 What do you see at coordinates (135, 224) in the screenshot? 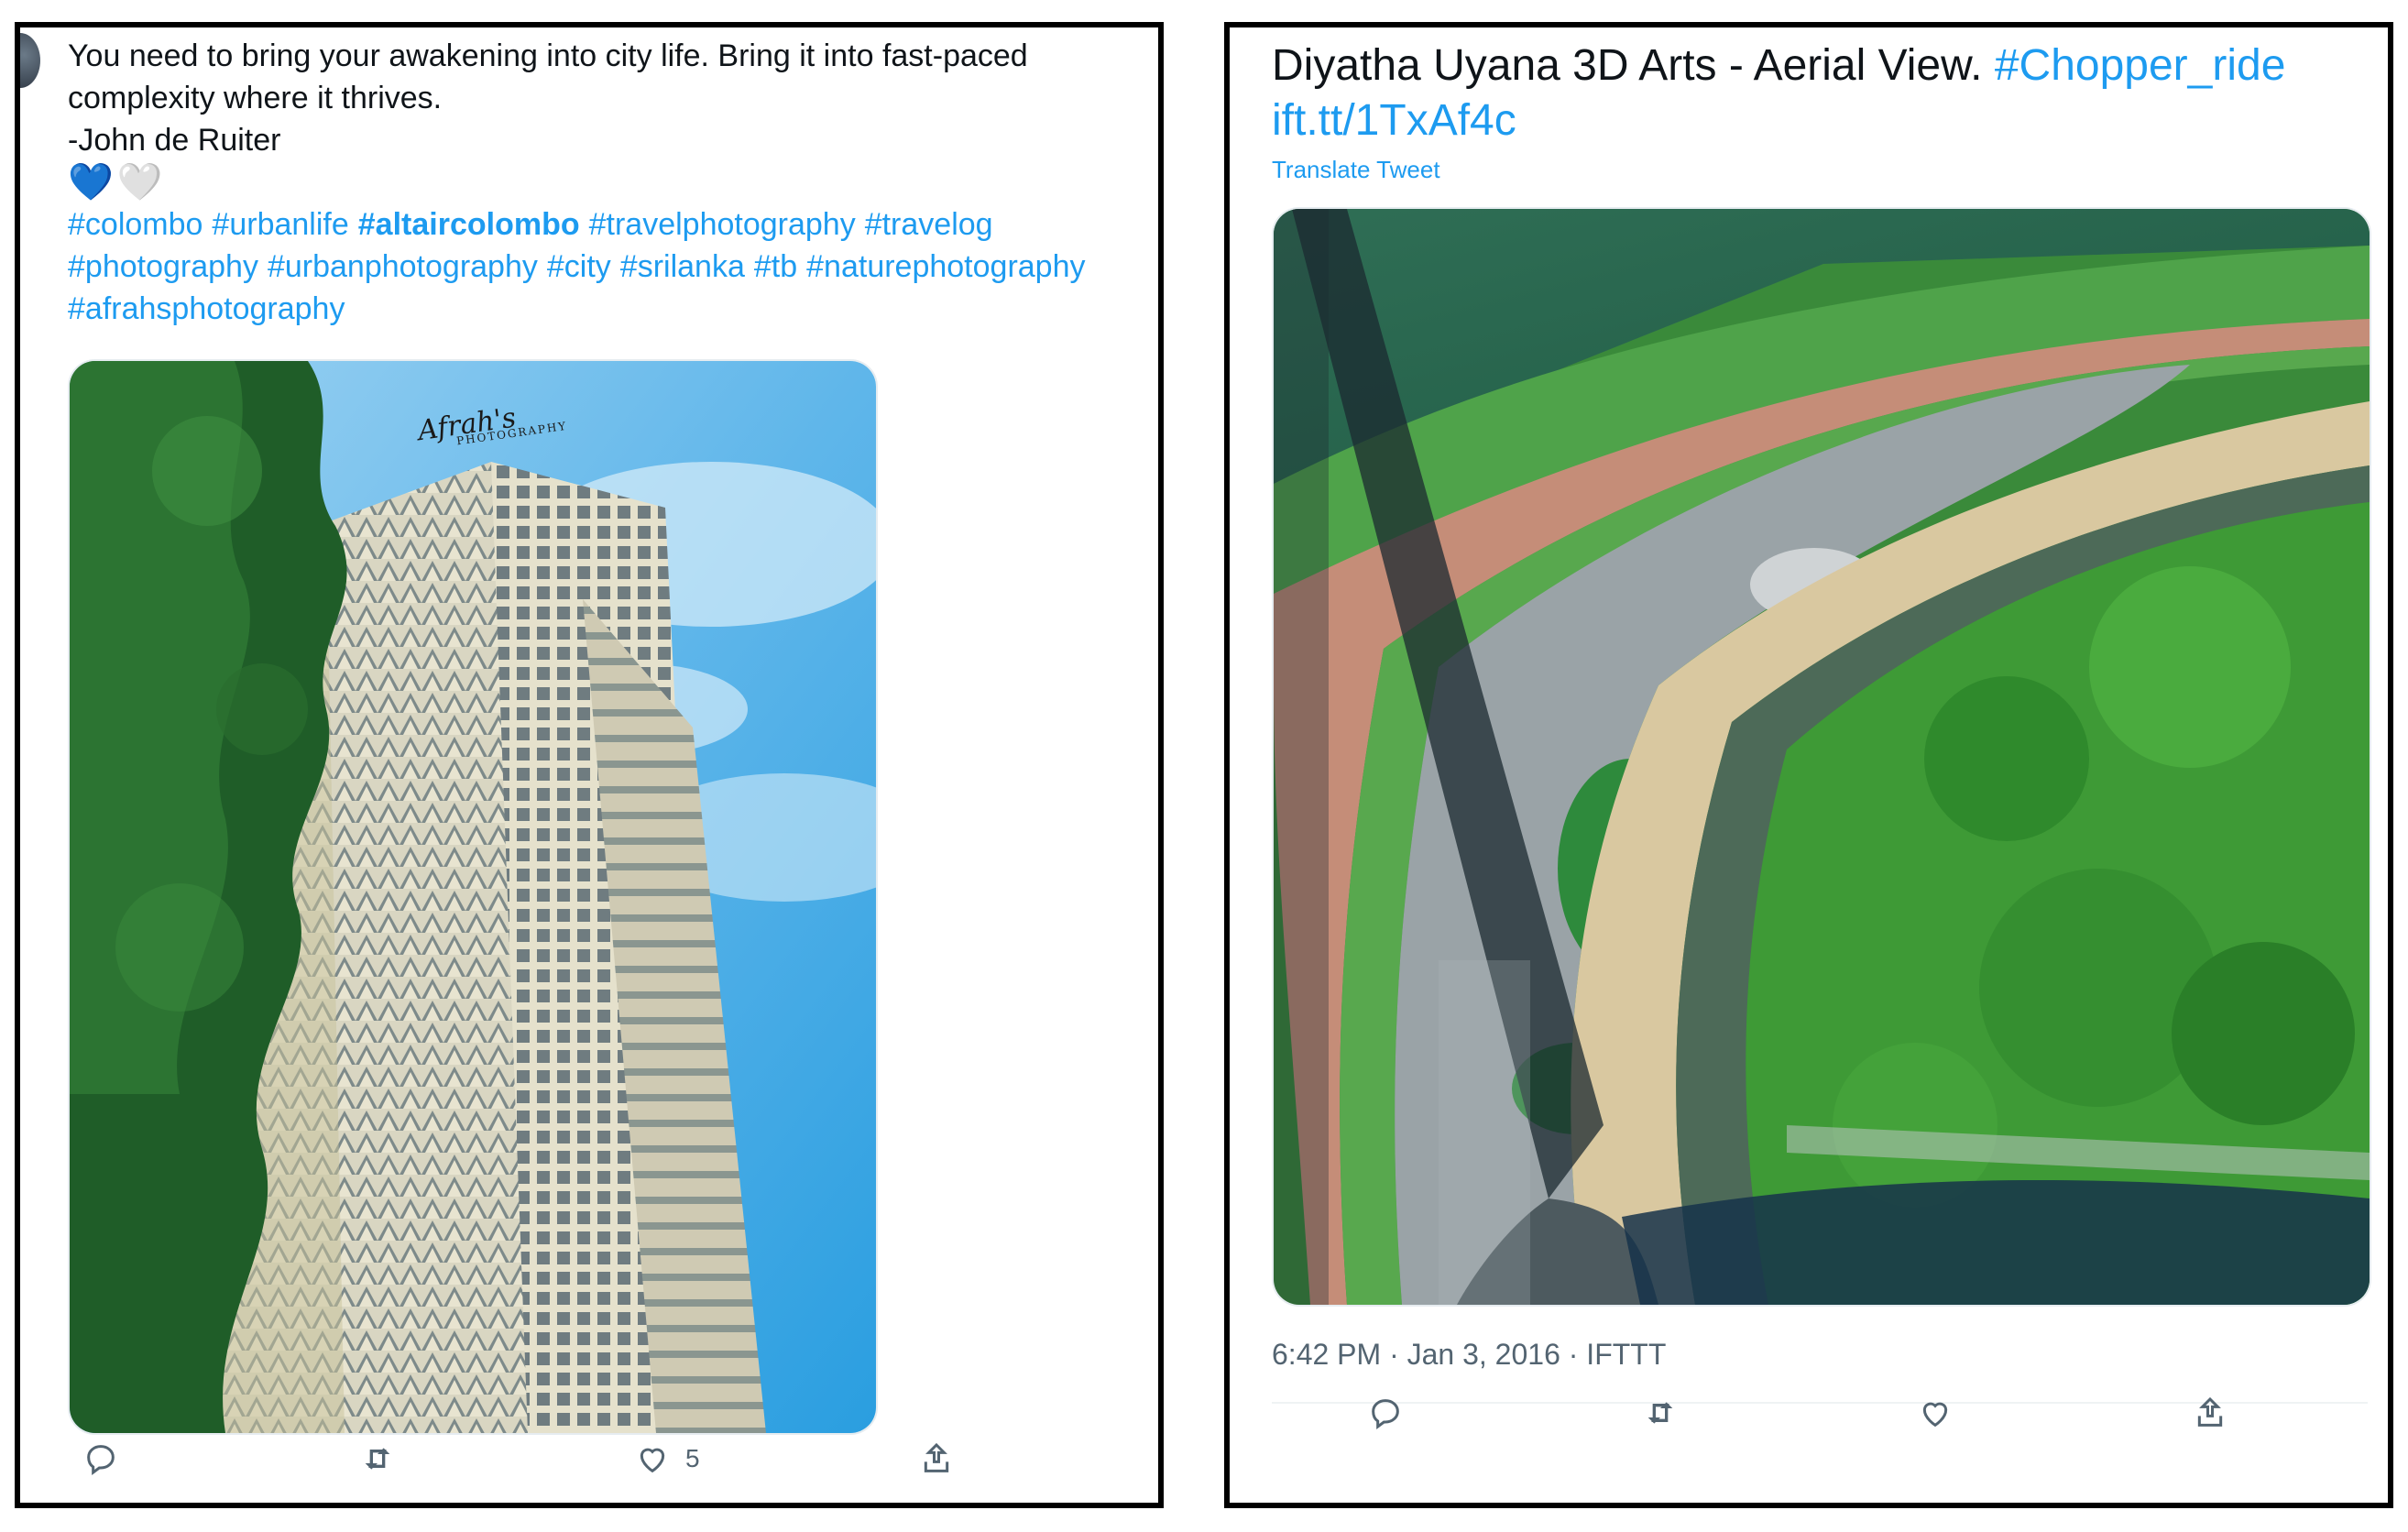
I see `hashtag-link: #colombo` at bounding box center [135, 224].